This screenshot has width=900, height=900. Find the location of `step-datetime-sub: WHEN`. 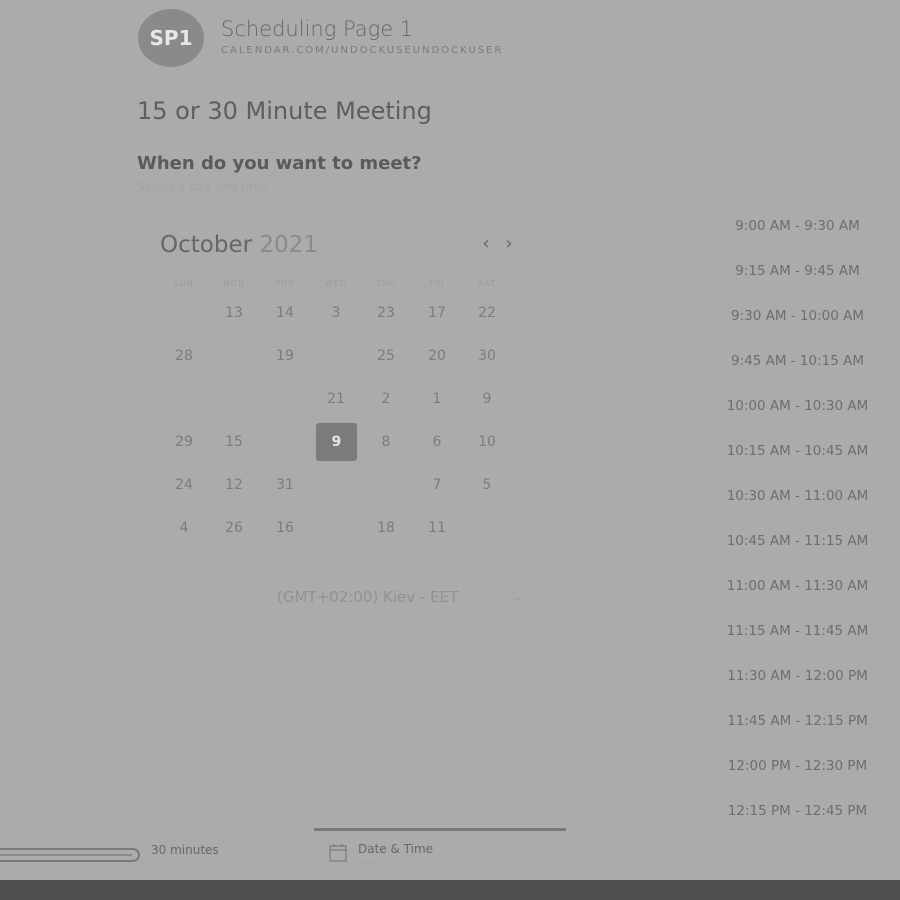

step-datetime-sub: WHEN is located at coordinates (372, 863).